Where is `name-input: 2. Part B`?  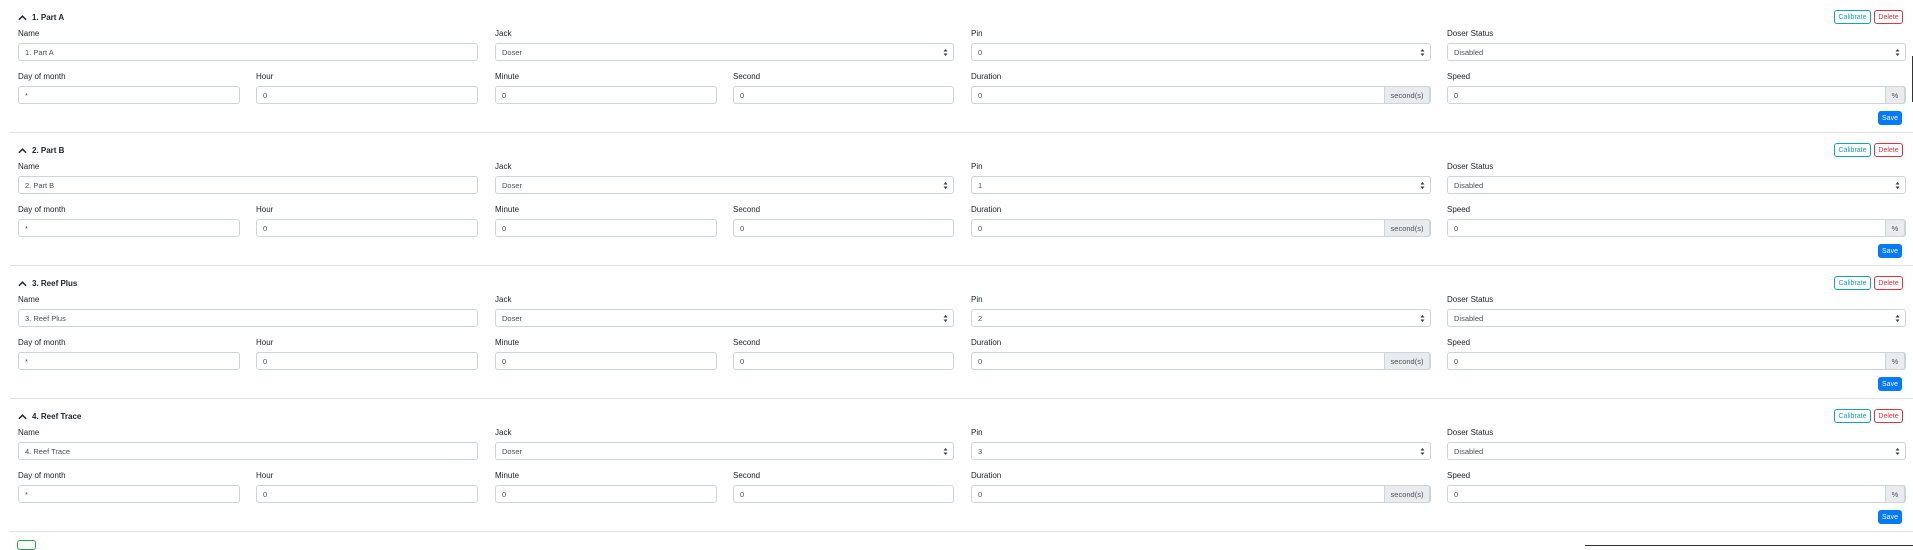
name-input: 2. Part B is located at coordinates (248, 185).